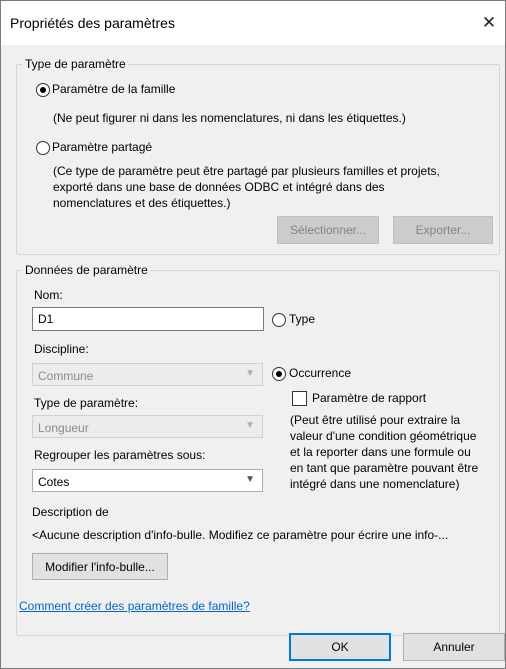  Describe the element at coordinates (142, 203) in the screenshot. I see `shared-param-note-line: nomenclatures et des étiquettes.)` at that location.